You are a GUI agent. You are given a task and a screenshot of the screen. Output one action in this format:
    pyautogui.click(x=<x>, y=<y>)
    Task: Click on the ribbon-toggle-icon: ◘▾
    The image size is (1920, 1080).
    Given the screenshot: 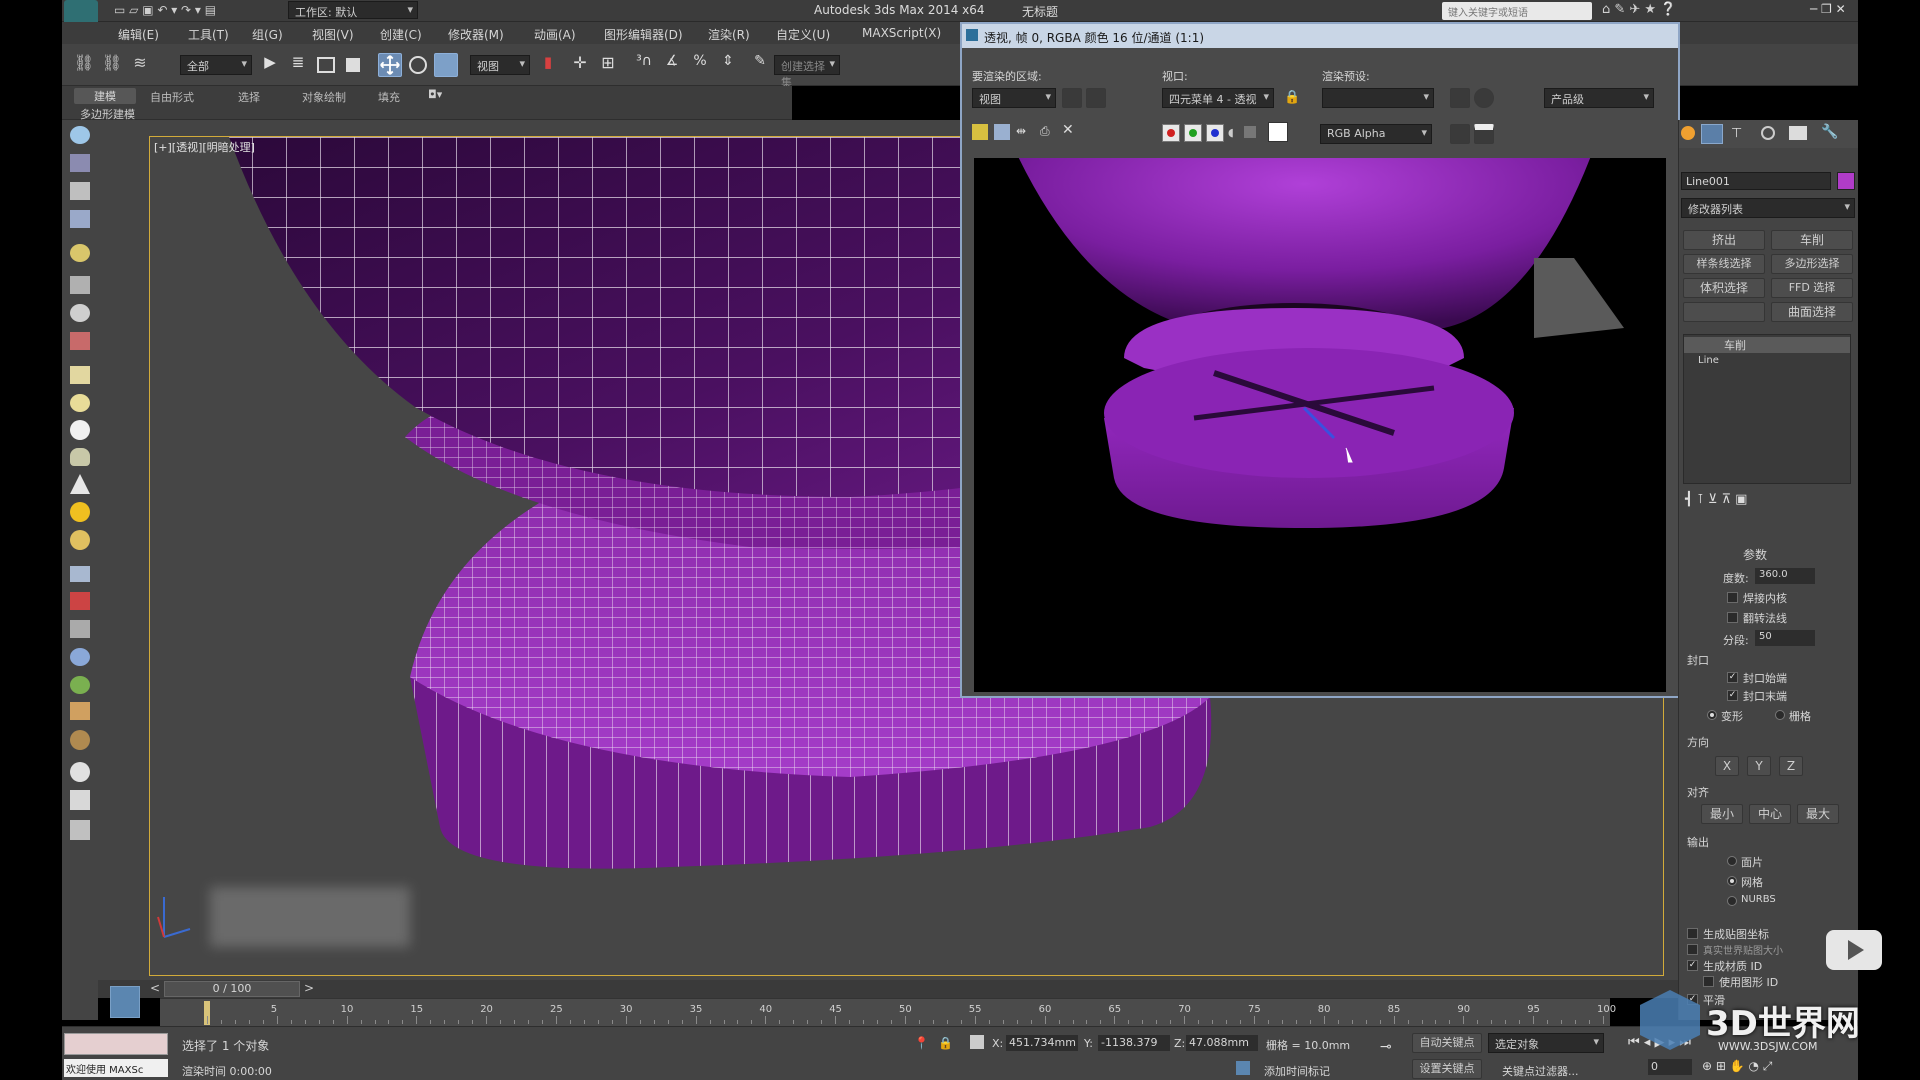 What is the action you would take?
    pyautogui.click(x=435, y=94)
    